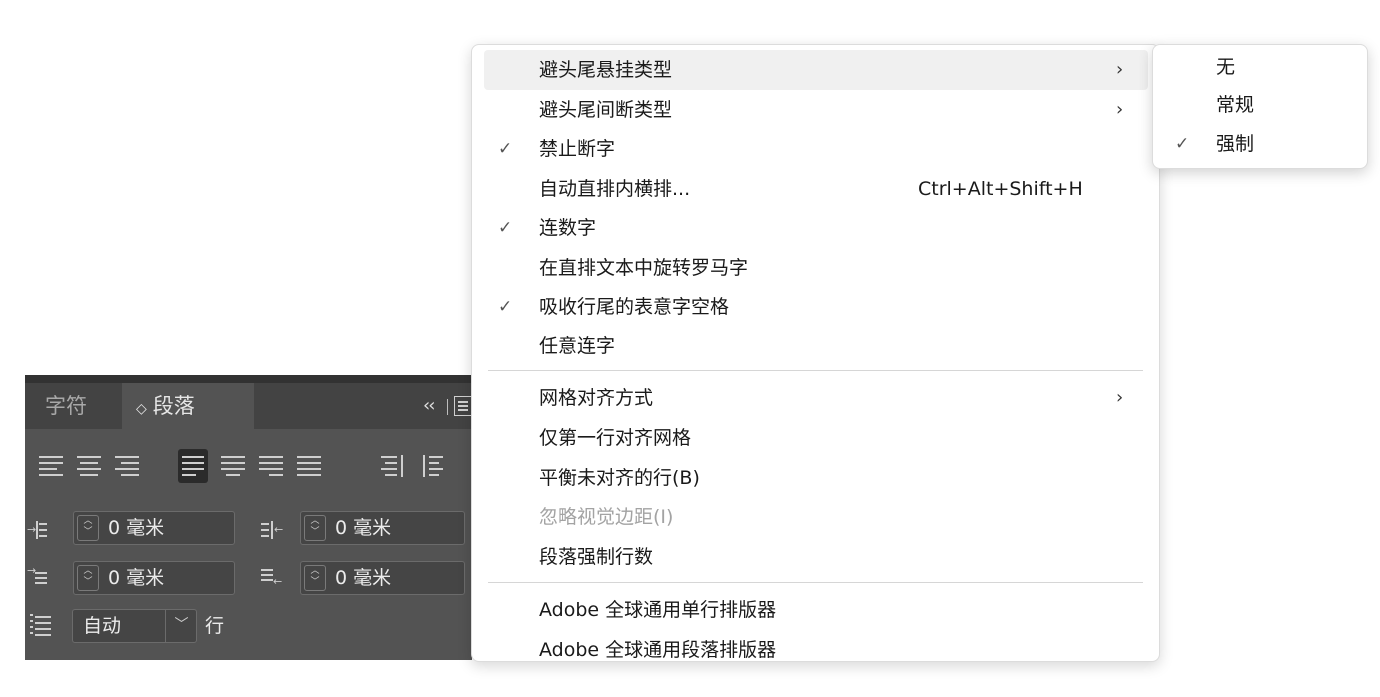  Describe the element at coordinates (606, 110) in the screenshot. I see `menu-item-label: 避头尾间断类型` at that location.